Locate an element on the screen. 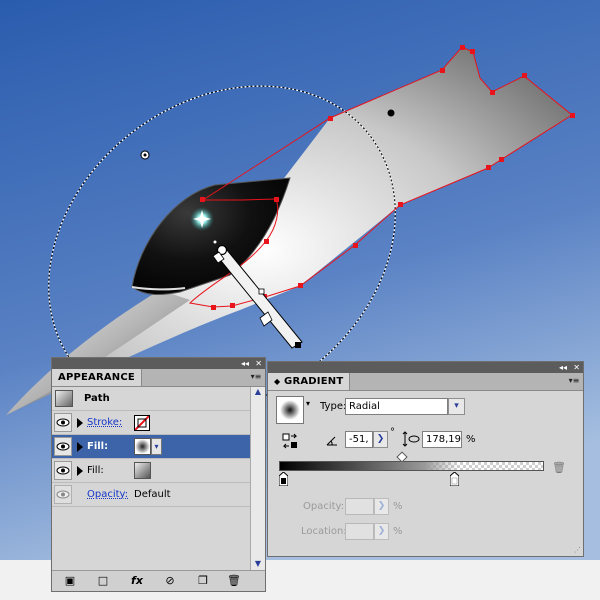  angle-input: -51, is located at coordinates (359, 439).